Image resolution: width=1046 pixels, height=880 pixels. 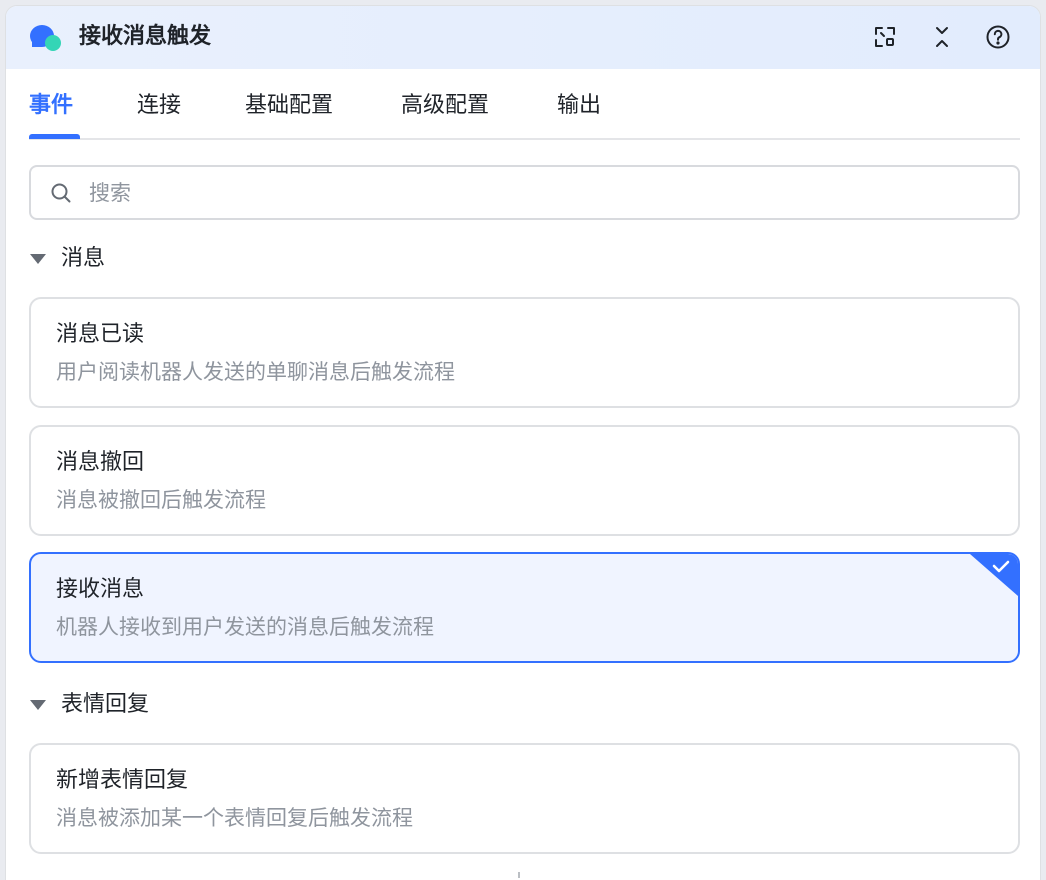 What do you see at coordinates (523, 37) in the screenshot?
I see `panel-header: 接收消息触发` at bounding box center [523, 37].